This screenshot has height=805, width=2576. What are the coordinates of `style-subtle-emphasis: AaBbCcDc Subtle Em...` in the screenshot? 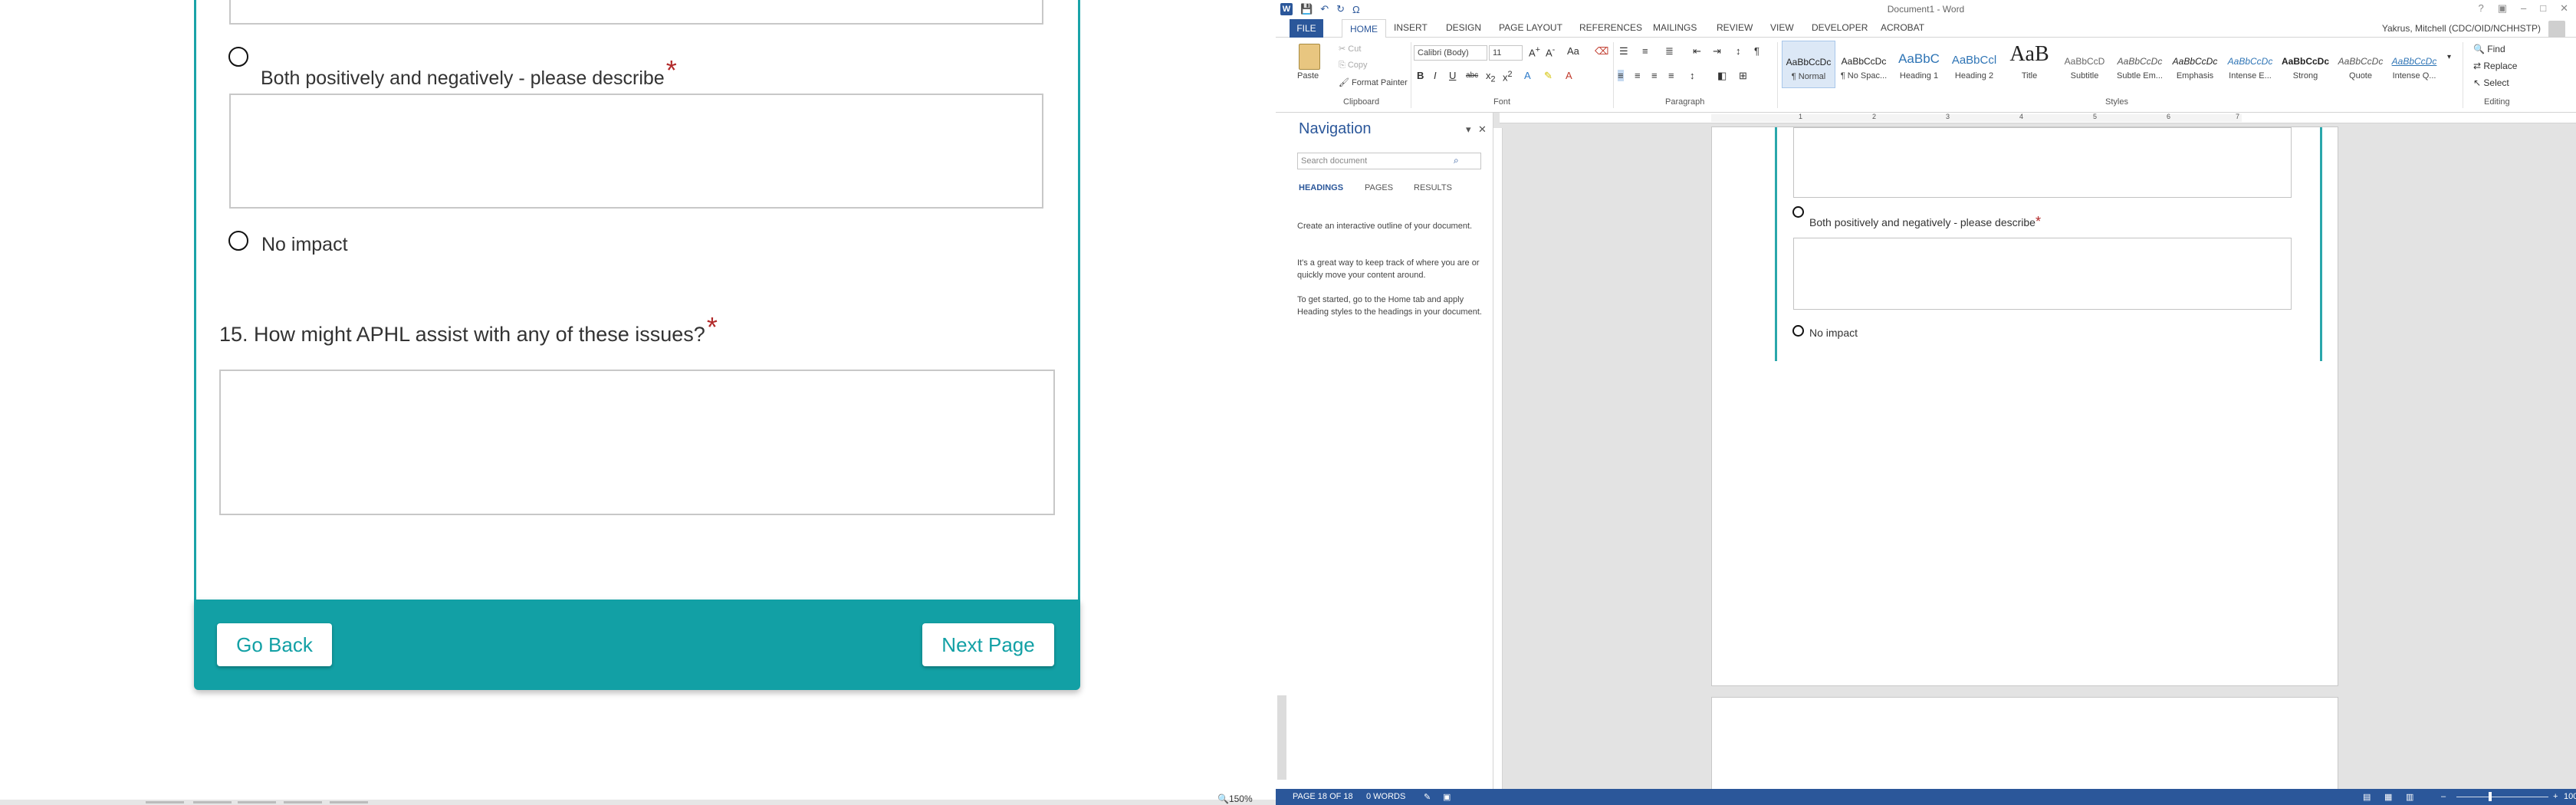 It's located at (2140, 65).